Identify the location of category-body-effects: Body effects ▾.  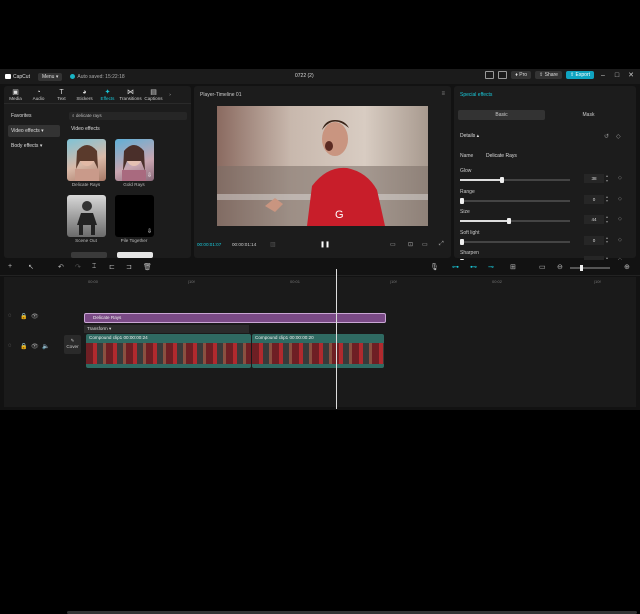
(34, 146).